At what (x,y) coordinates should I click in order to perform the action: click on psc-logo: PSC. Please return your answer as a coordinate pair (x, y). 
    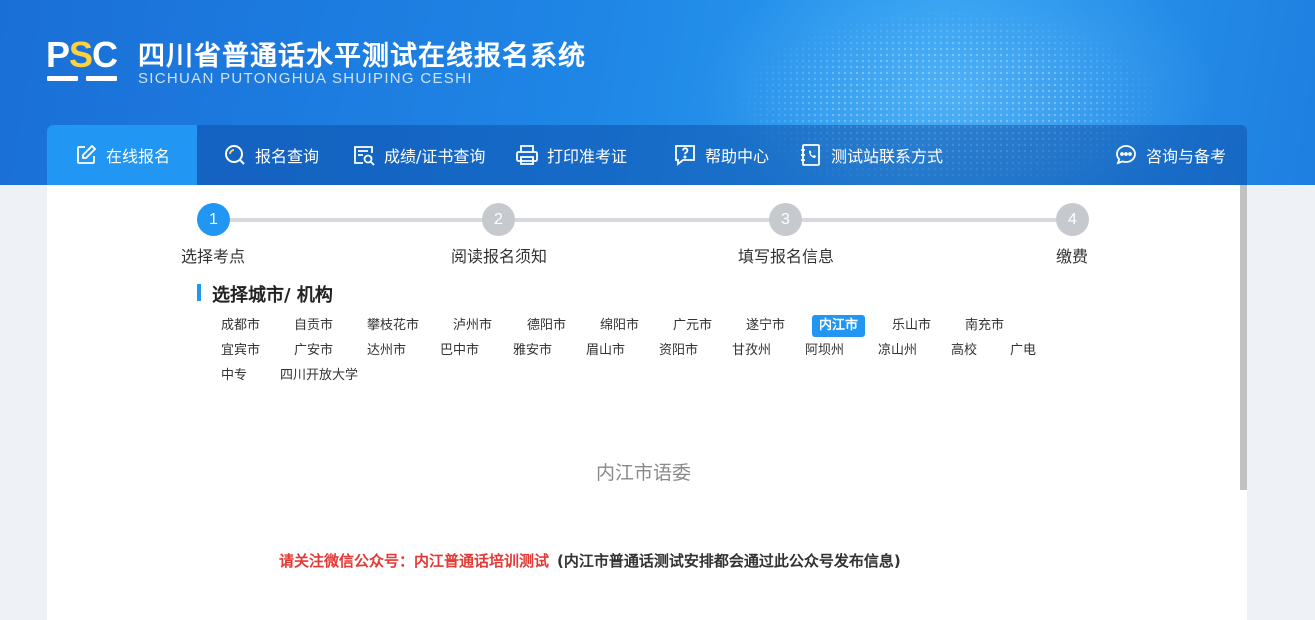
    Looking at the image, I should click on (82, 61).